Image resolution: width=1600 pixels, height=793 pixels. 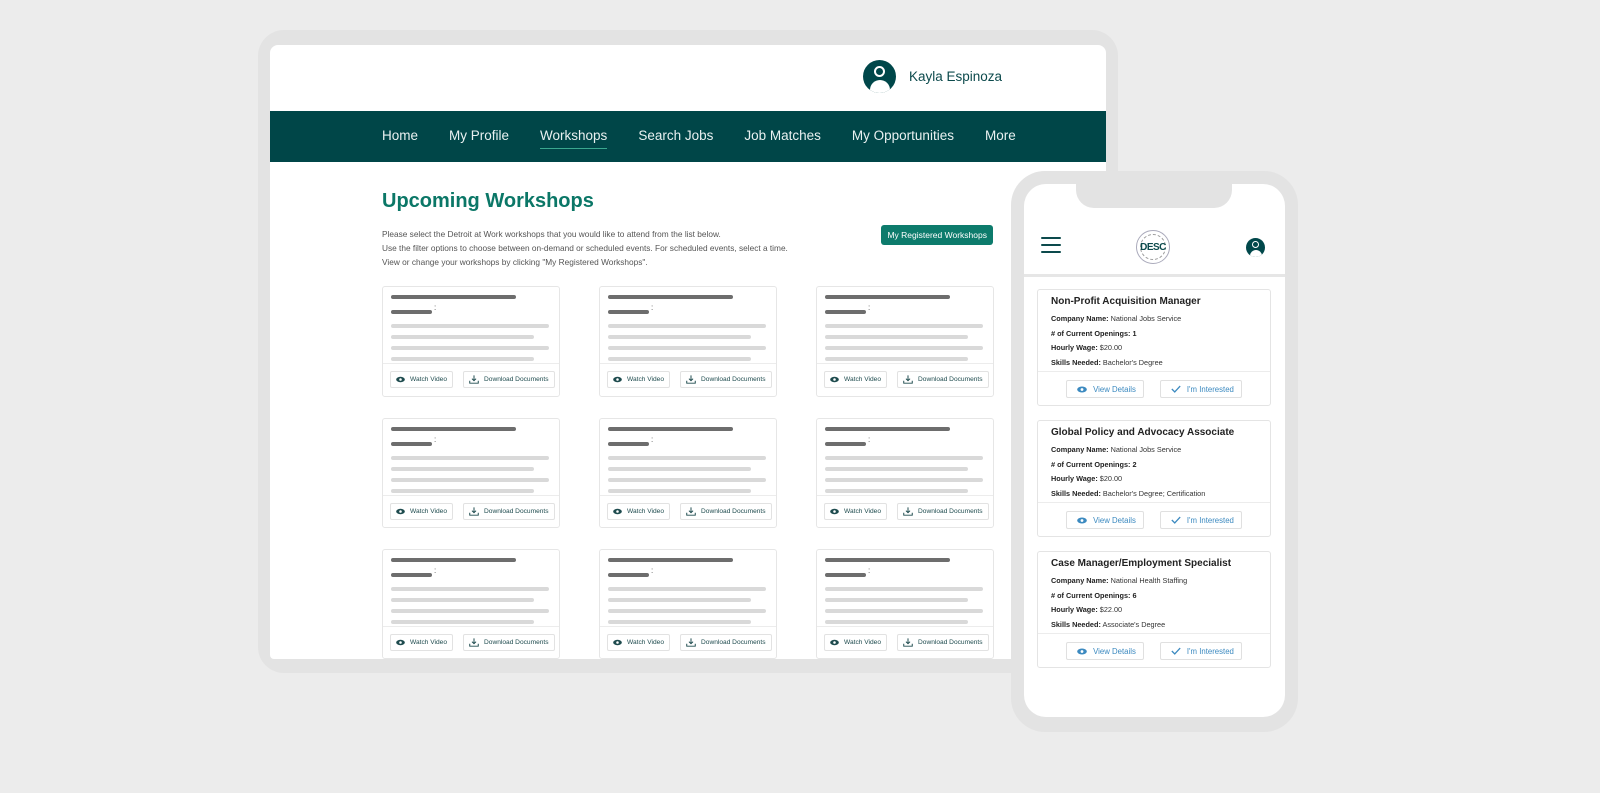 What do you see at coordinates (1094, 464) in the screenshot?
I see `current-openings: # of Current Openings: 2` at bounding box center [1094, 464].